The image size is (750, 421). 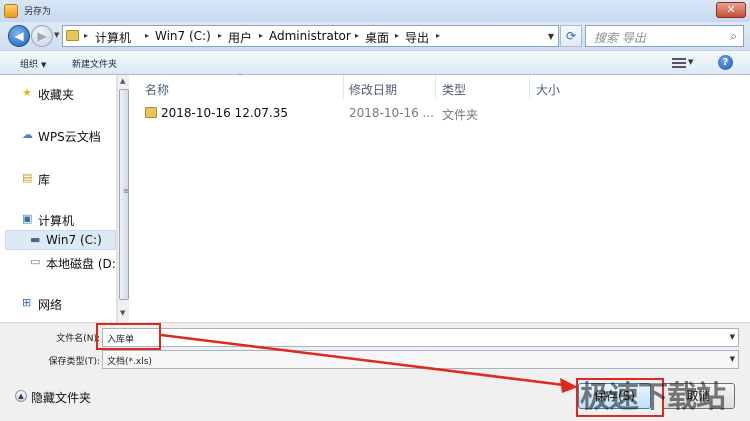 I want to click on scrollbar-thumb: ≡, so click(x=124, y=194).